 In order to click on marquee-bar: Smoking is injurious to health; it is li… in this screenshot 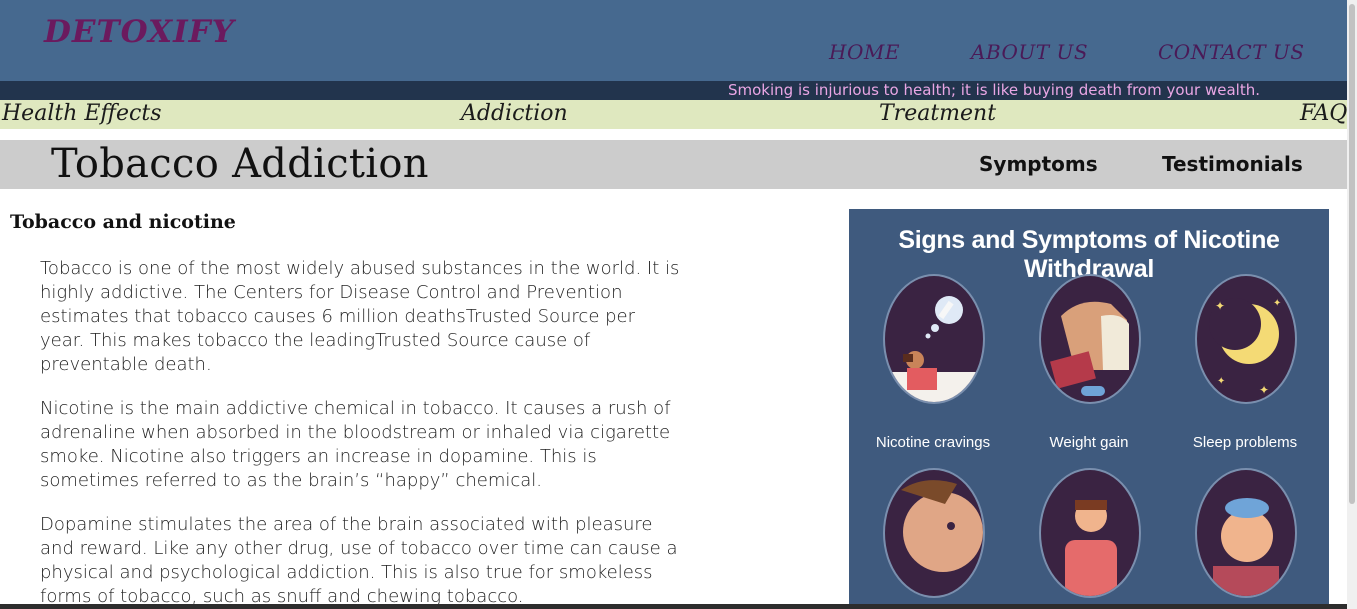, I will do `click(673, 90)`.